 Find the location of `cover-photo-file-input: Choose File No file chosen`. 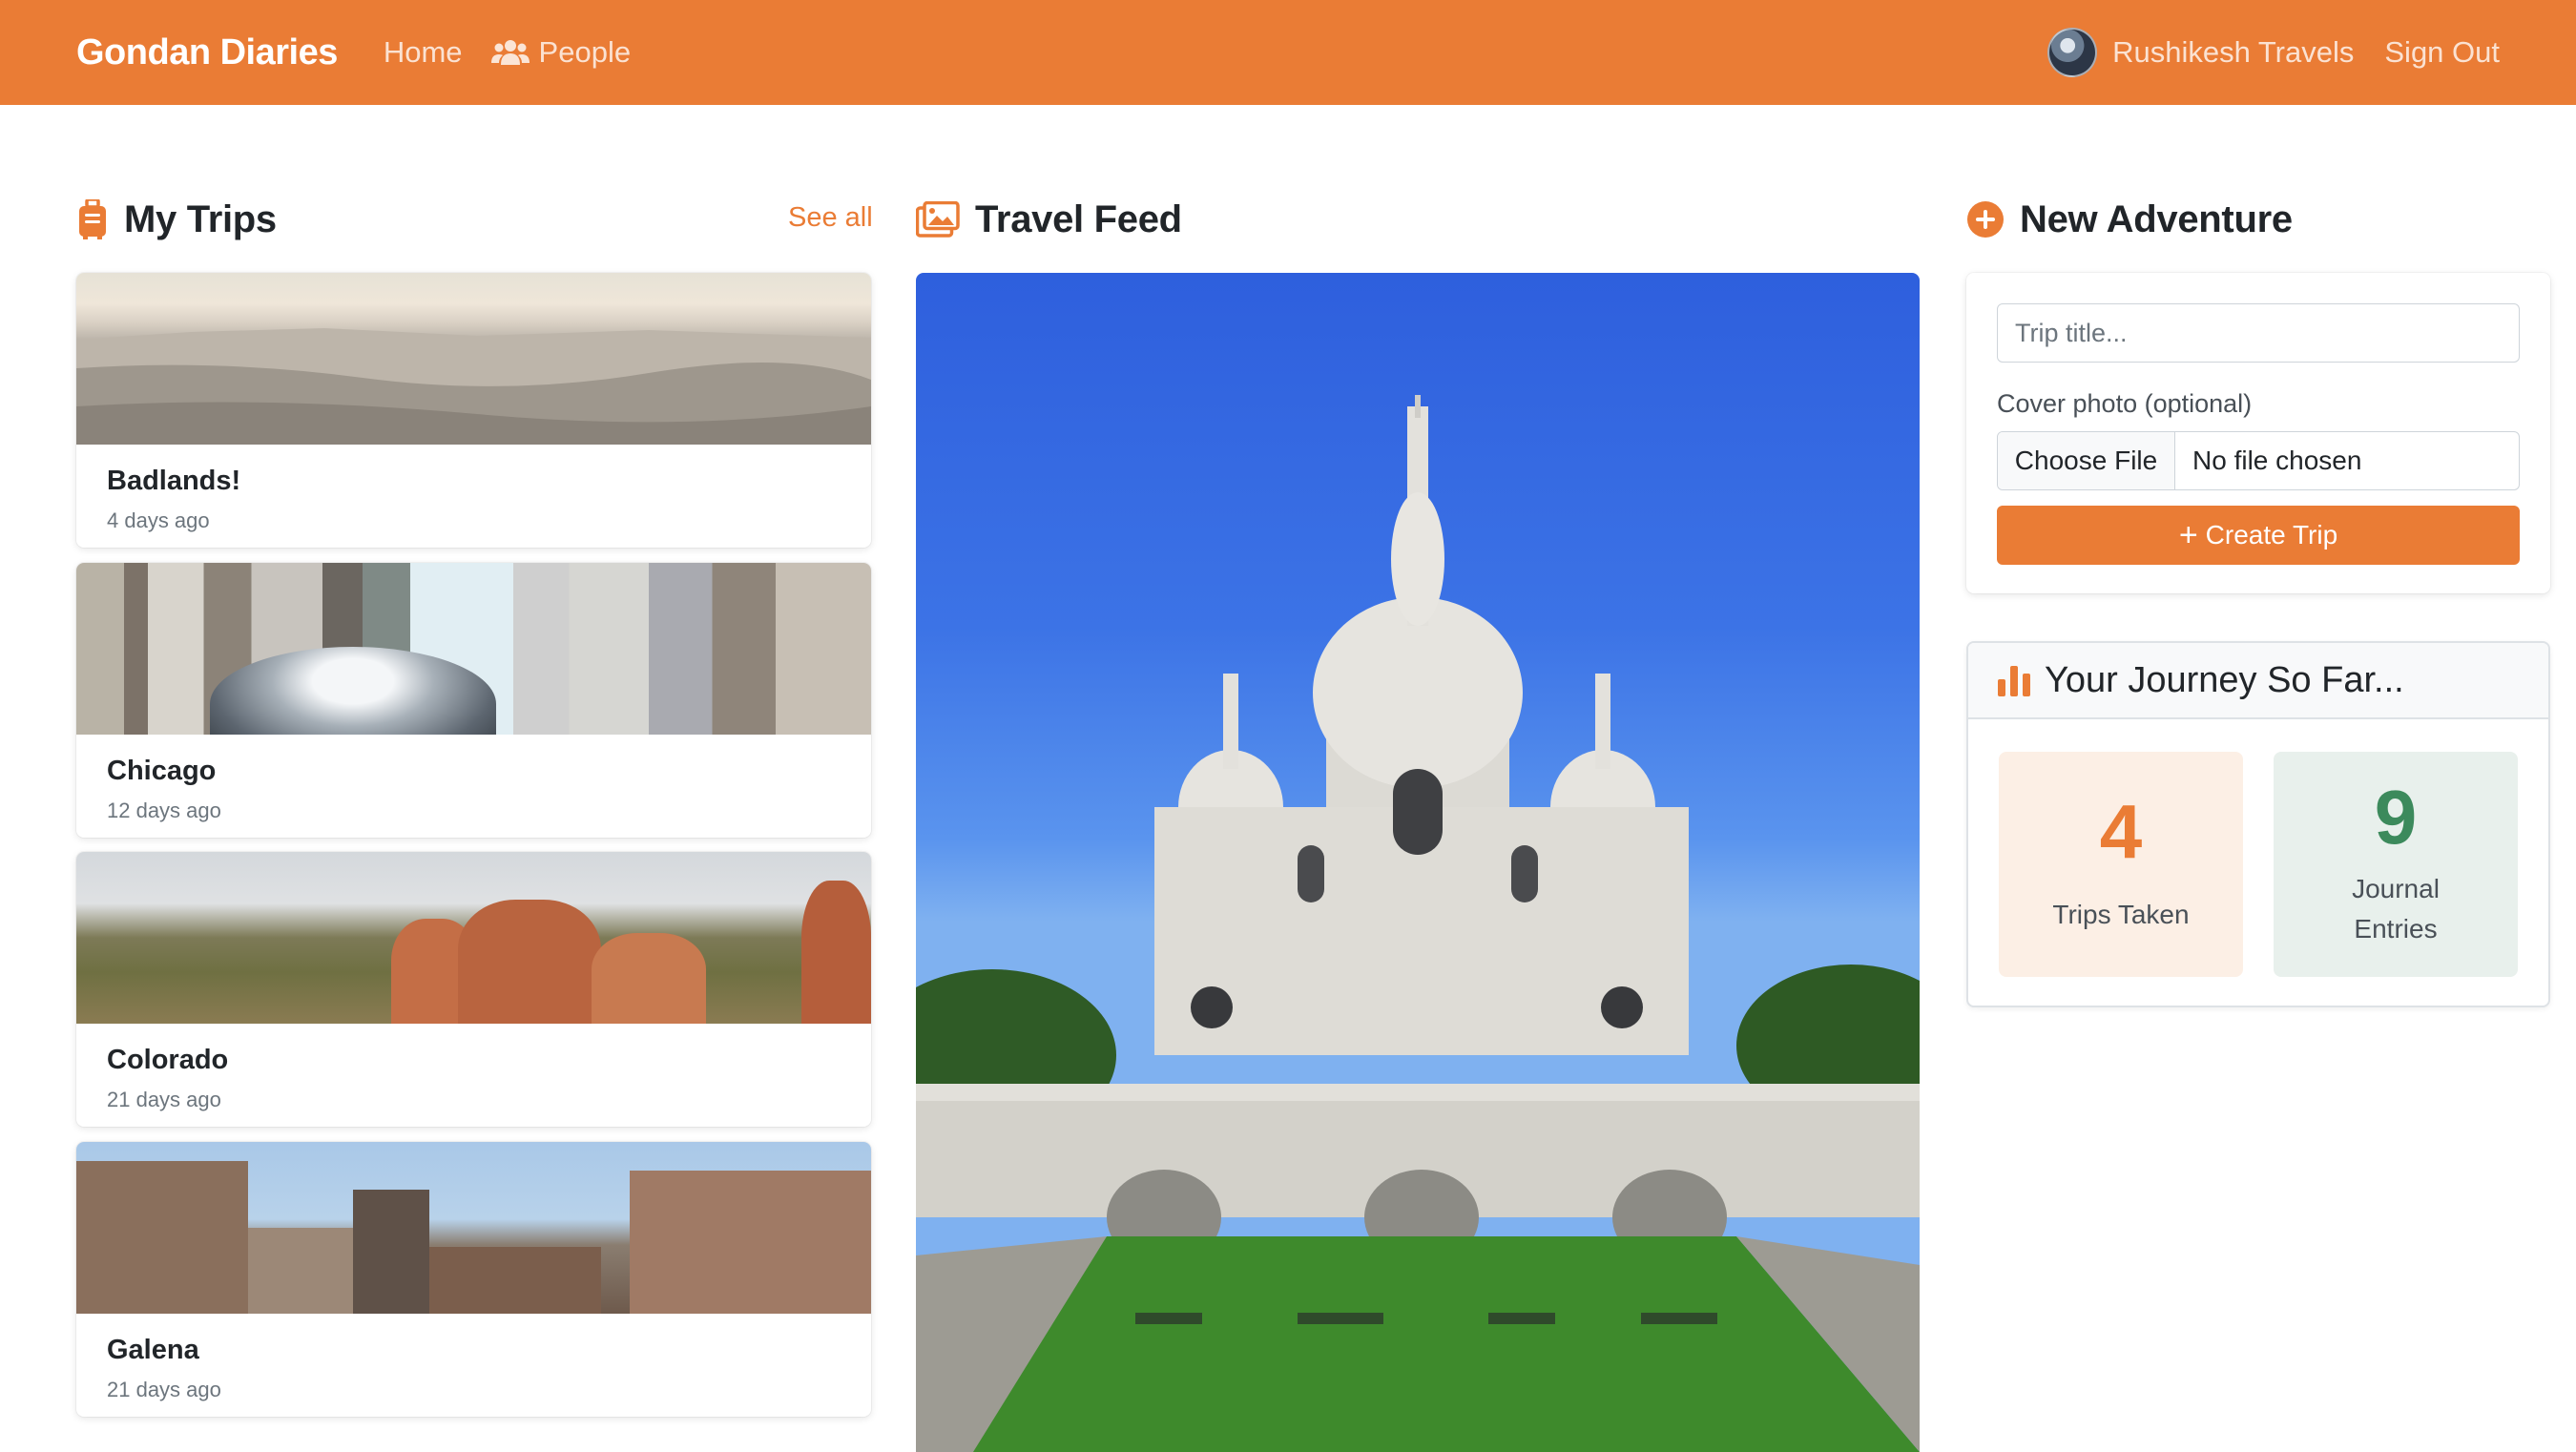

cover-photo-file-input: Choose File No file chosen is located at coordinates (2258, 460).